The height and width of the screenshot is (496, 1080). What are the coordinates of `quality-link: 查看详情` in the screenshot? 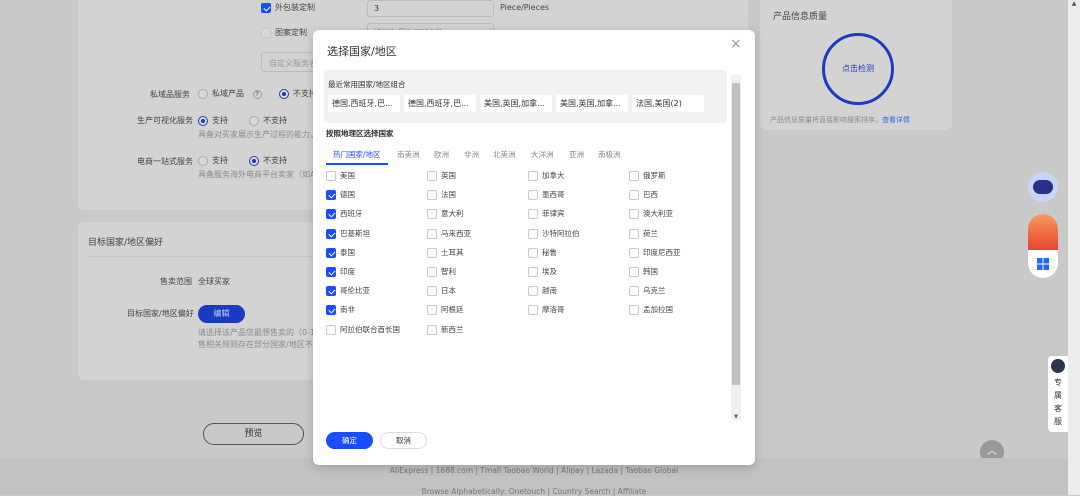 It's located at (896, 120).